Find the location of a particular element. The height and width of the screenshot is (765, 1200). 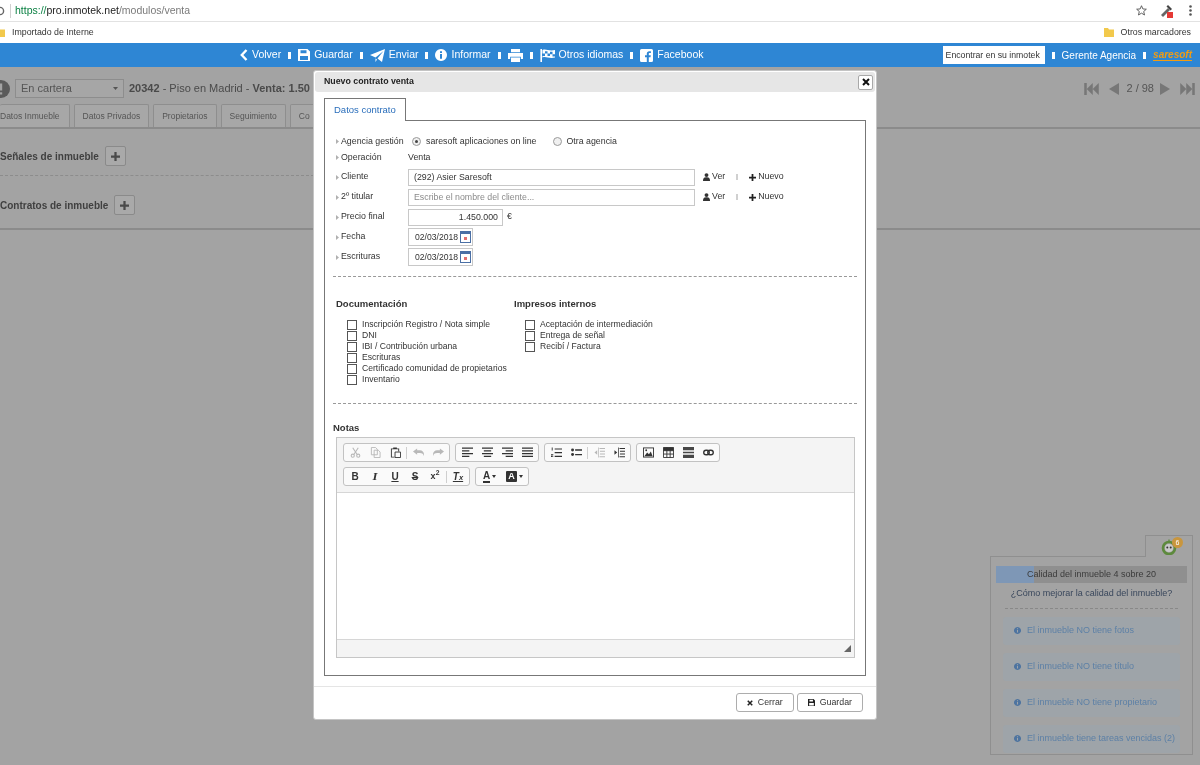

close-icon is located at coordinates (865, 82).